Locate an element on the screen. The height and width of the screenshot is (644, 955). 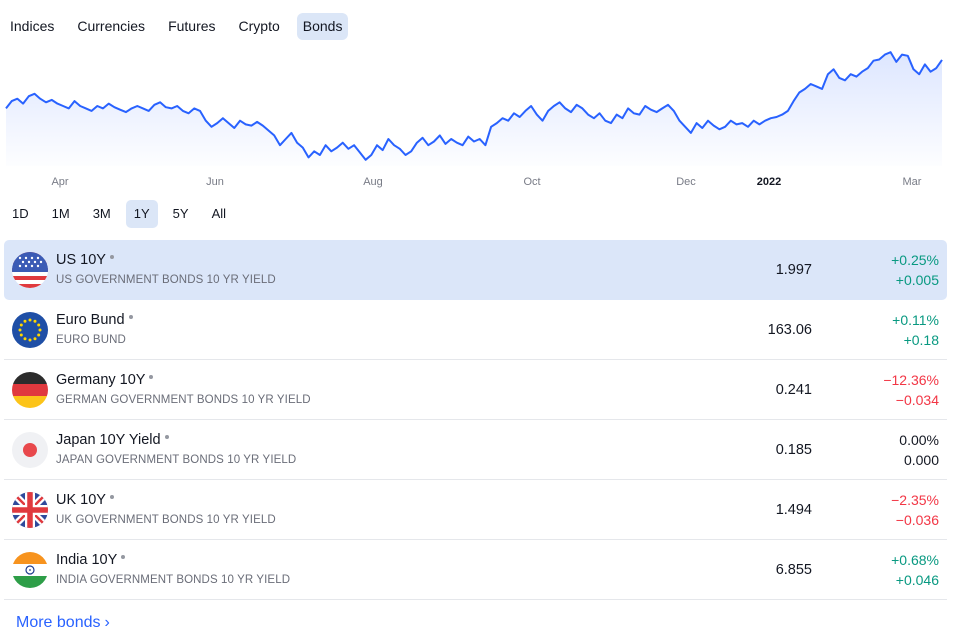
uk-flag-icon is located at coordinates (30, 510).